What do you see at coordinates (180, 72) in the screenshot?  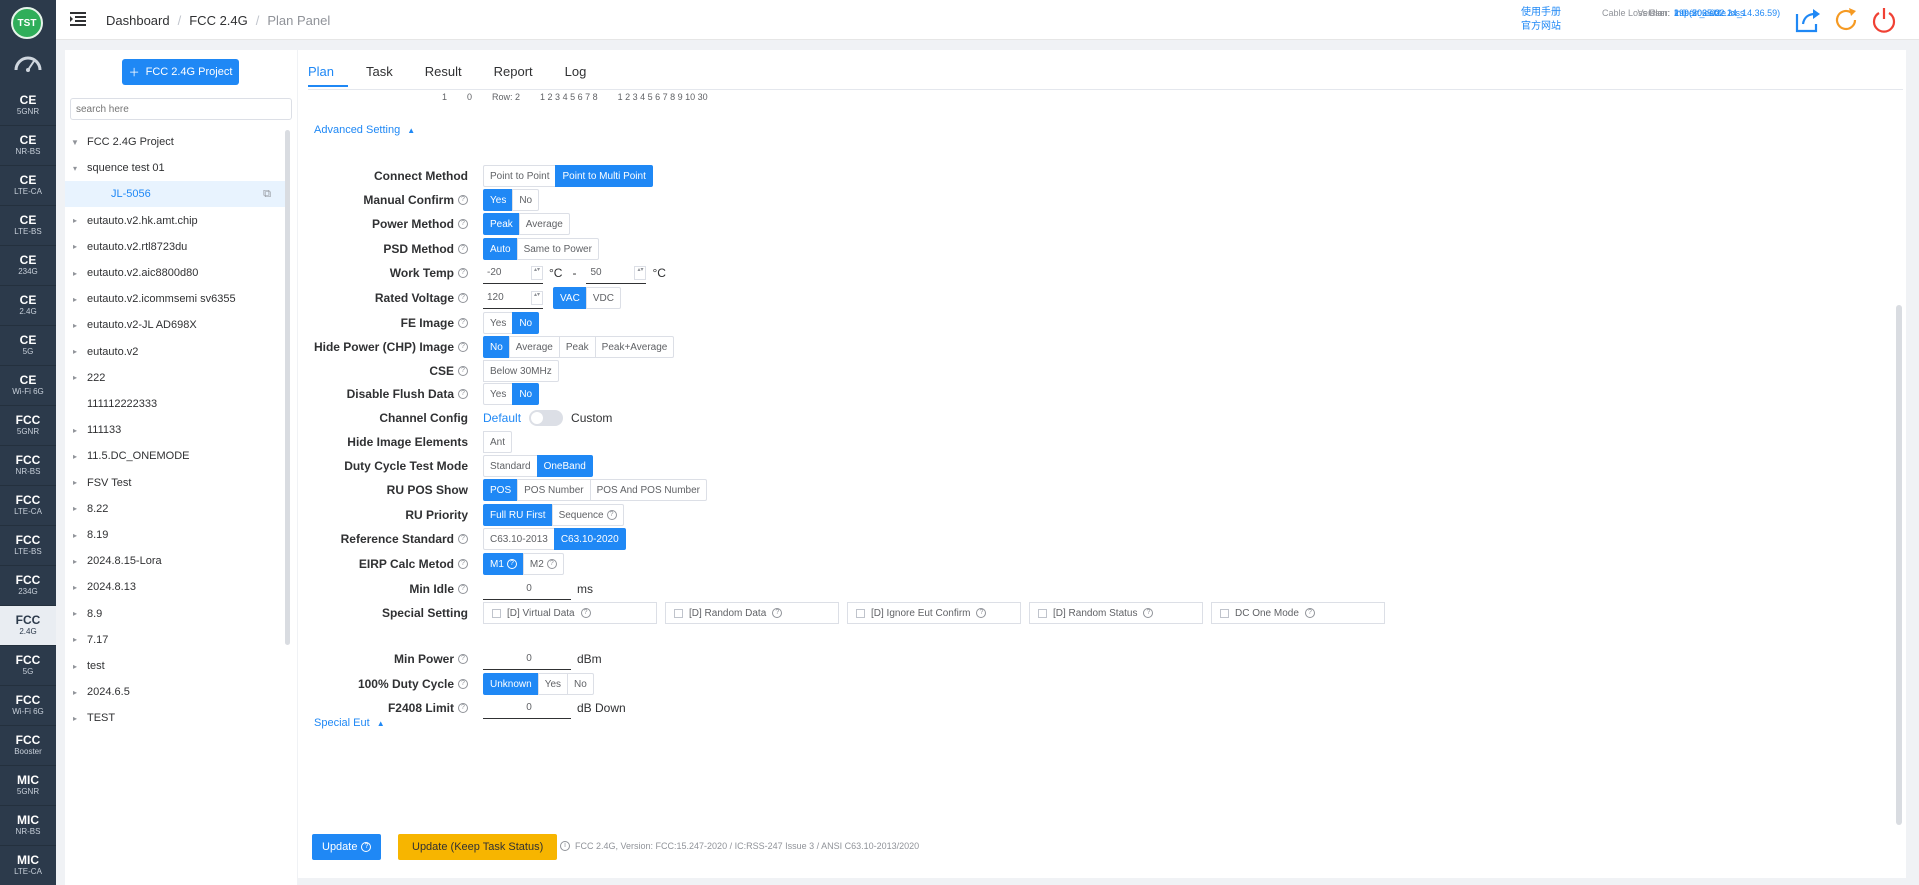 I see `add-project-button: ＋ FCC 2.4G Project` at bounding box center [180, 72].